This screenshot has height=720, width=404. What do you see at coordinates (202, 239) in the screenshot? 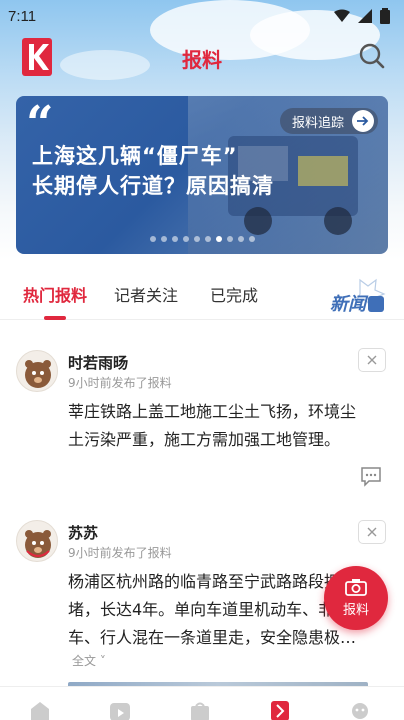
I see `carousel-indicator` at bounding box center [202, 239].